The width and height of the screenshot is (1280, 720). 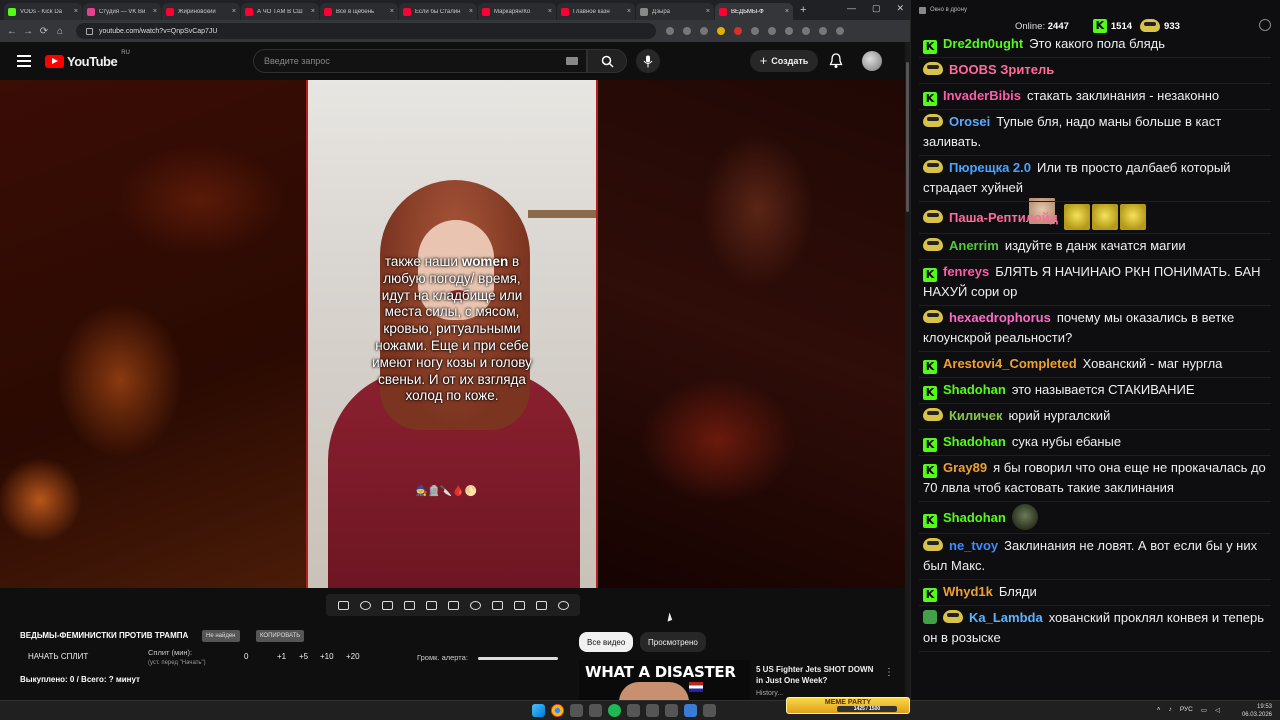 I want to click on media-player-icon, so click(x=671, y=710).